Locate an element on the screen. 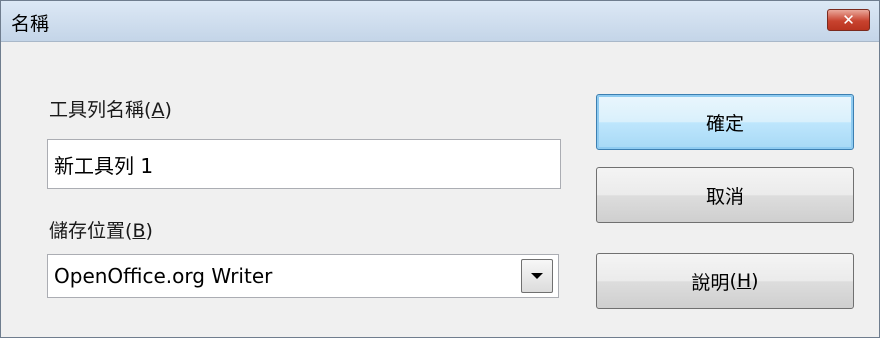  cancel-button: 取消 is located at coordinates (725, 195).